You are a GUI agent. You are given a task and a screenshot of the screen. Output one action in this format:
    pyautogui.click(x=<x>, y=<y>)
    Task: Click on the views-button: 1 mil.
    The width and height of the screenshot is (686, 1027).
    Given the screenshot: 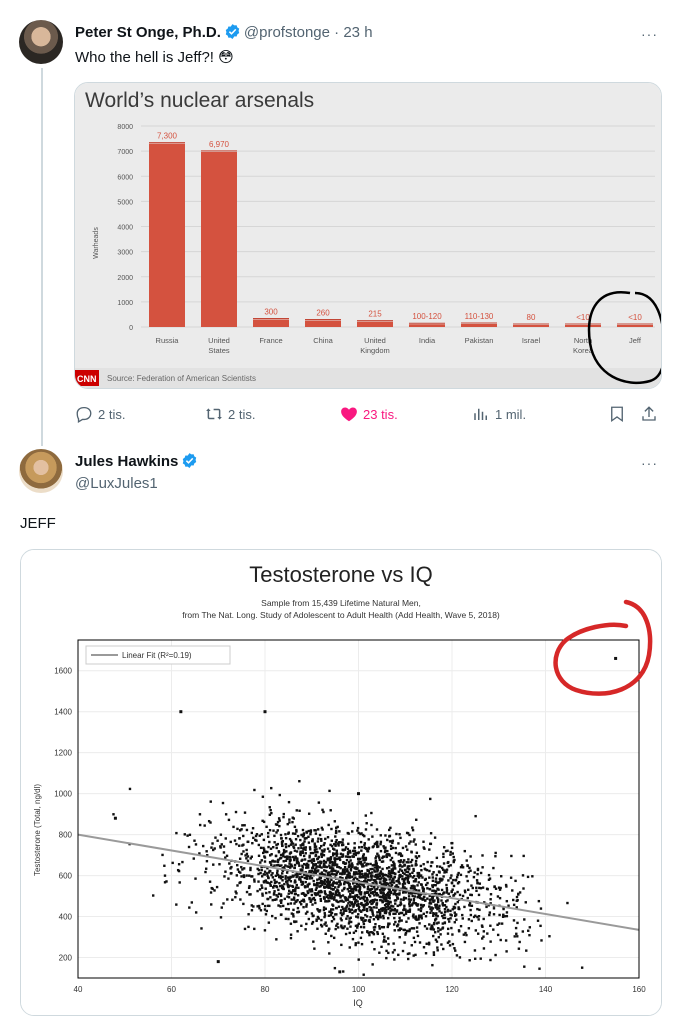 What is the action you would take?
    pyautogui.click(x=499, y=414)
    